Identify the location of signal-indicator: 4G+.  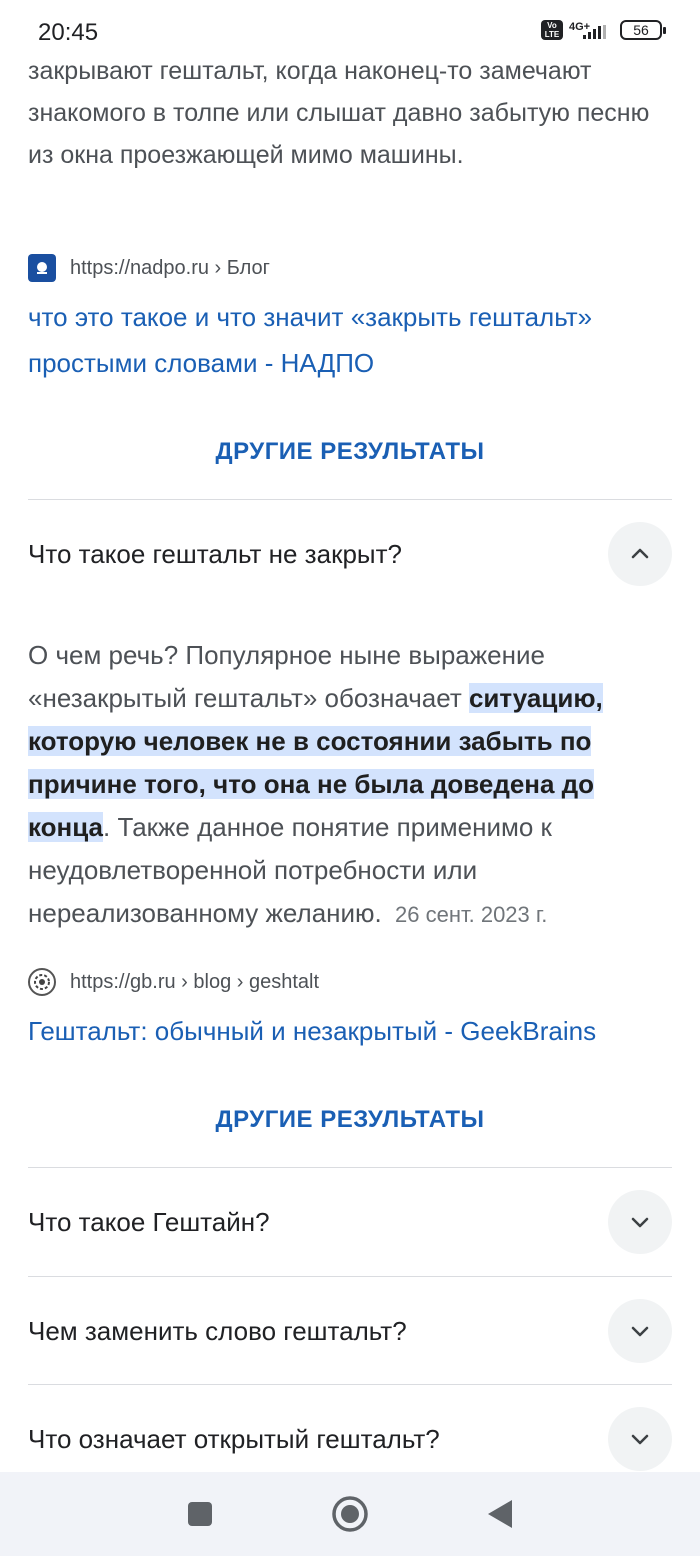
(587, 30).